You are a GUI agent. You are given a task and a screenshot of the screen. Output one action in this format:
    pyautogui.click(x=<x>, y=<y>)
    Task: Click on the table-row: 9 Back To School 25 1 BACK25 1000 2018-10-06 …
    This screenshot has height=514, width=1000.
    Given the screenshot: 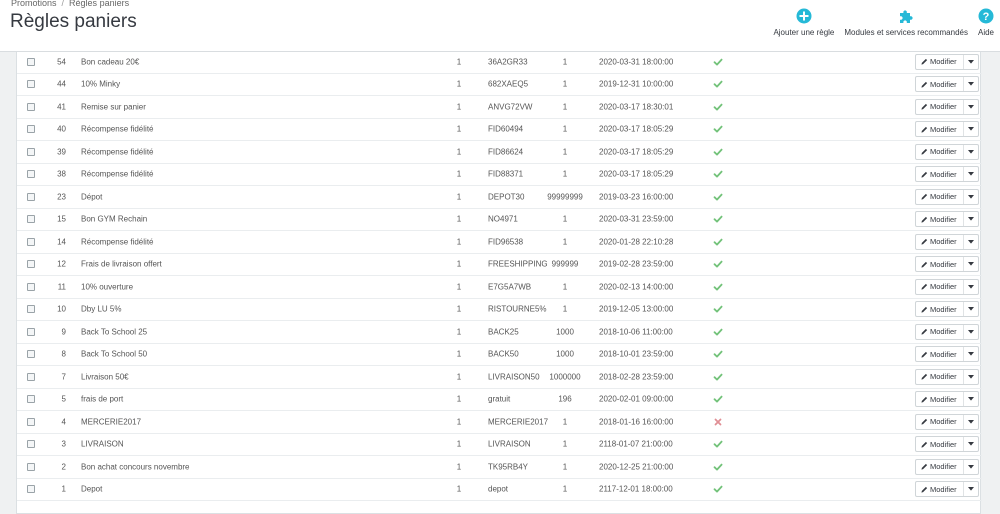 What is the action you would take?
    pyautogui.click(x=499, y=332)
    